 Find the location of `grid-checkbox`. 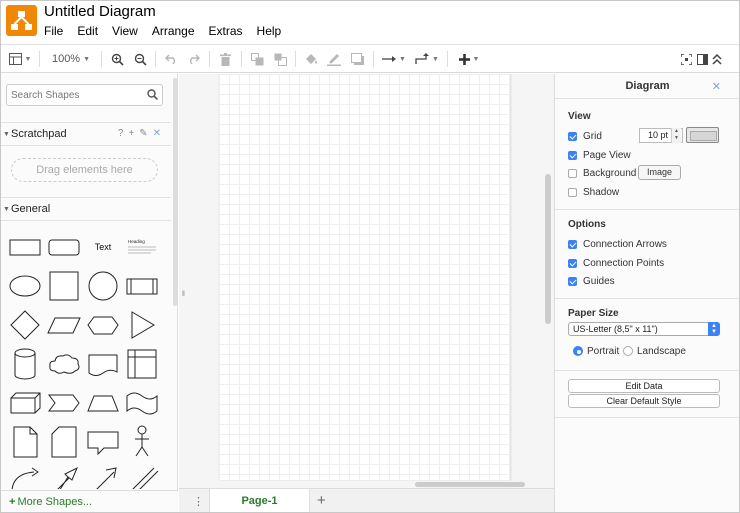

grid-checkbox is located at coordinates (572, 136).